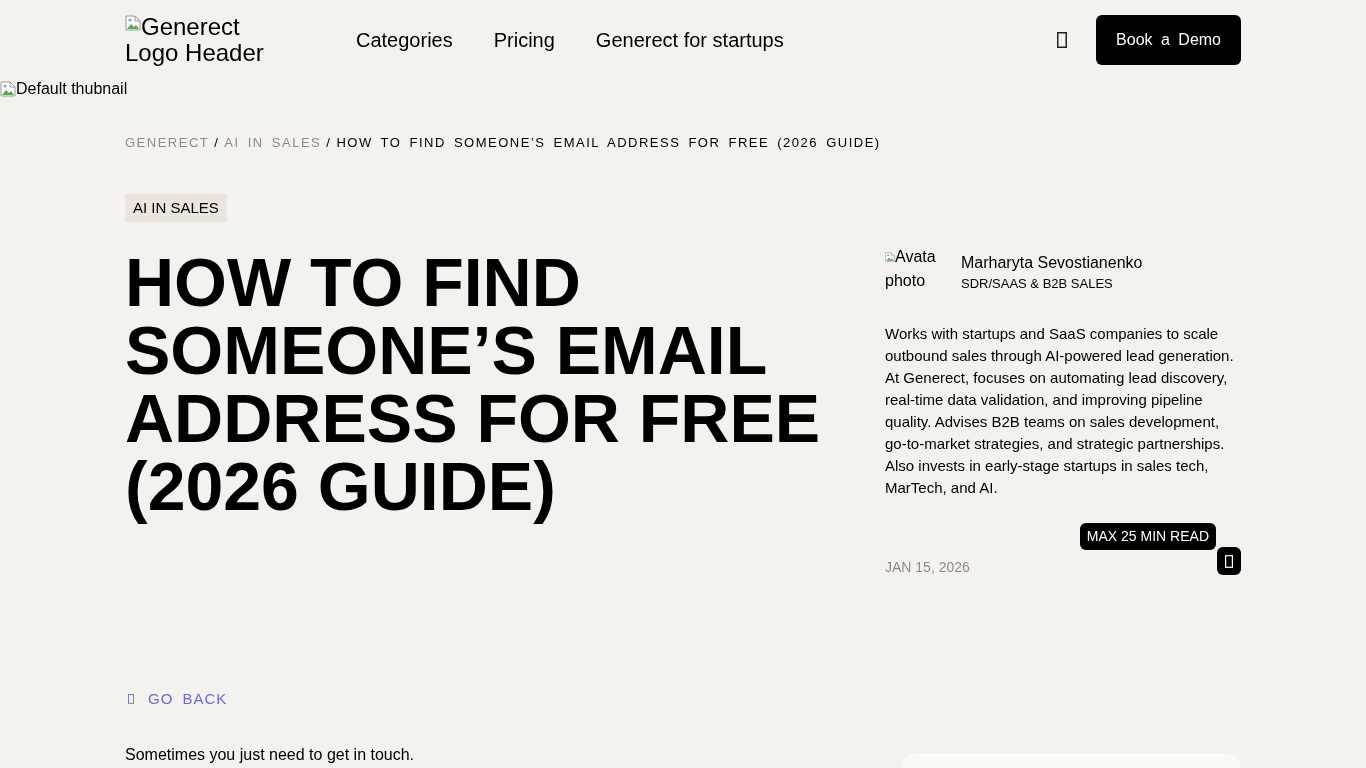 The width and height of the screenshot is (1366, 768). What do you see at coordinates (927, 567) in the screenshot?
I see `publish-date: JAN 15, 2026` at bounding box center [927, 567].